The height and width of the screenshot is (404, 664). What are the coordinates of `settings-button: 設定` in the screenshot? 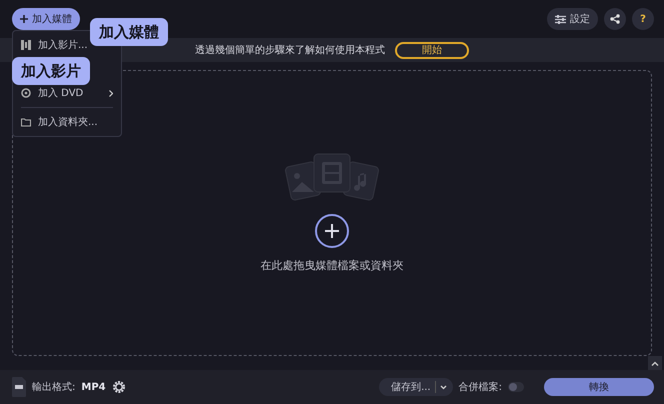 It's located at (572, 19).